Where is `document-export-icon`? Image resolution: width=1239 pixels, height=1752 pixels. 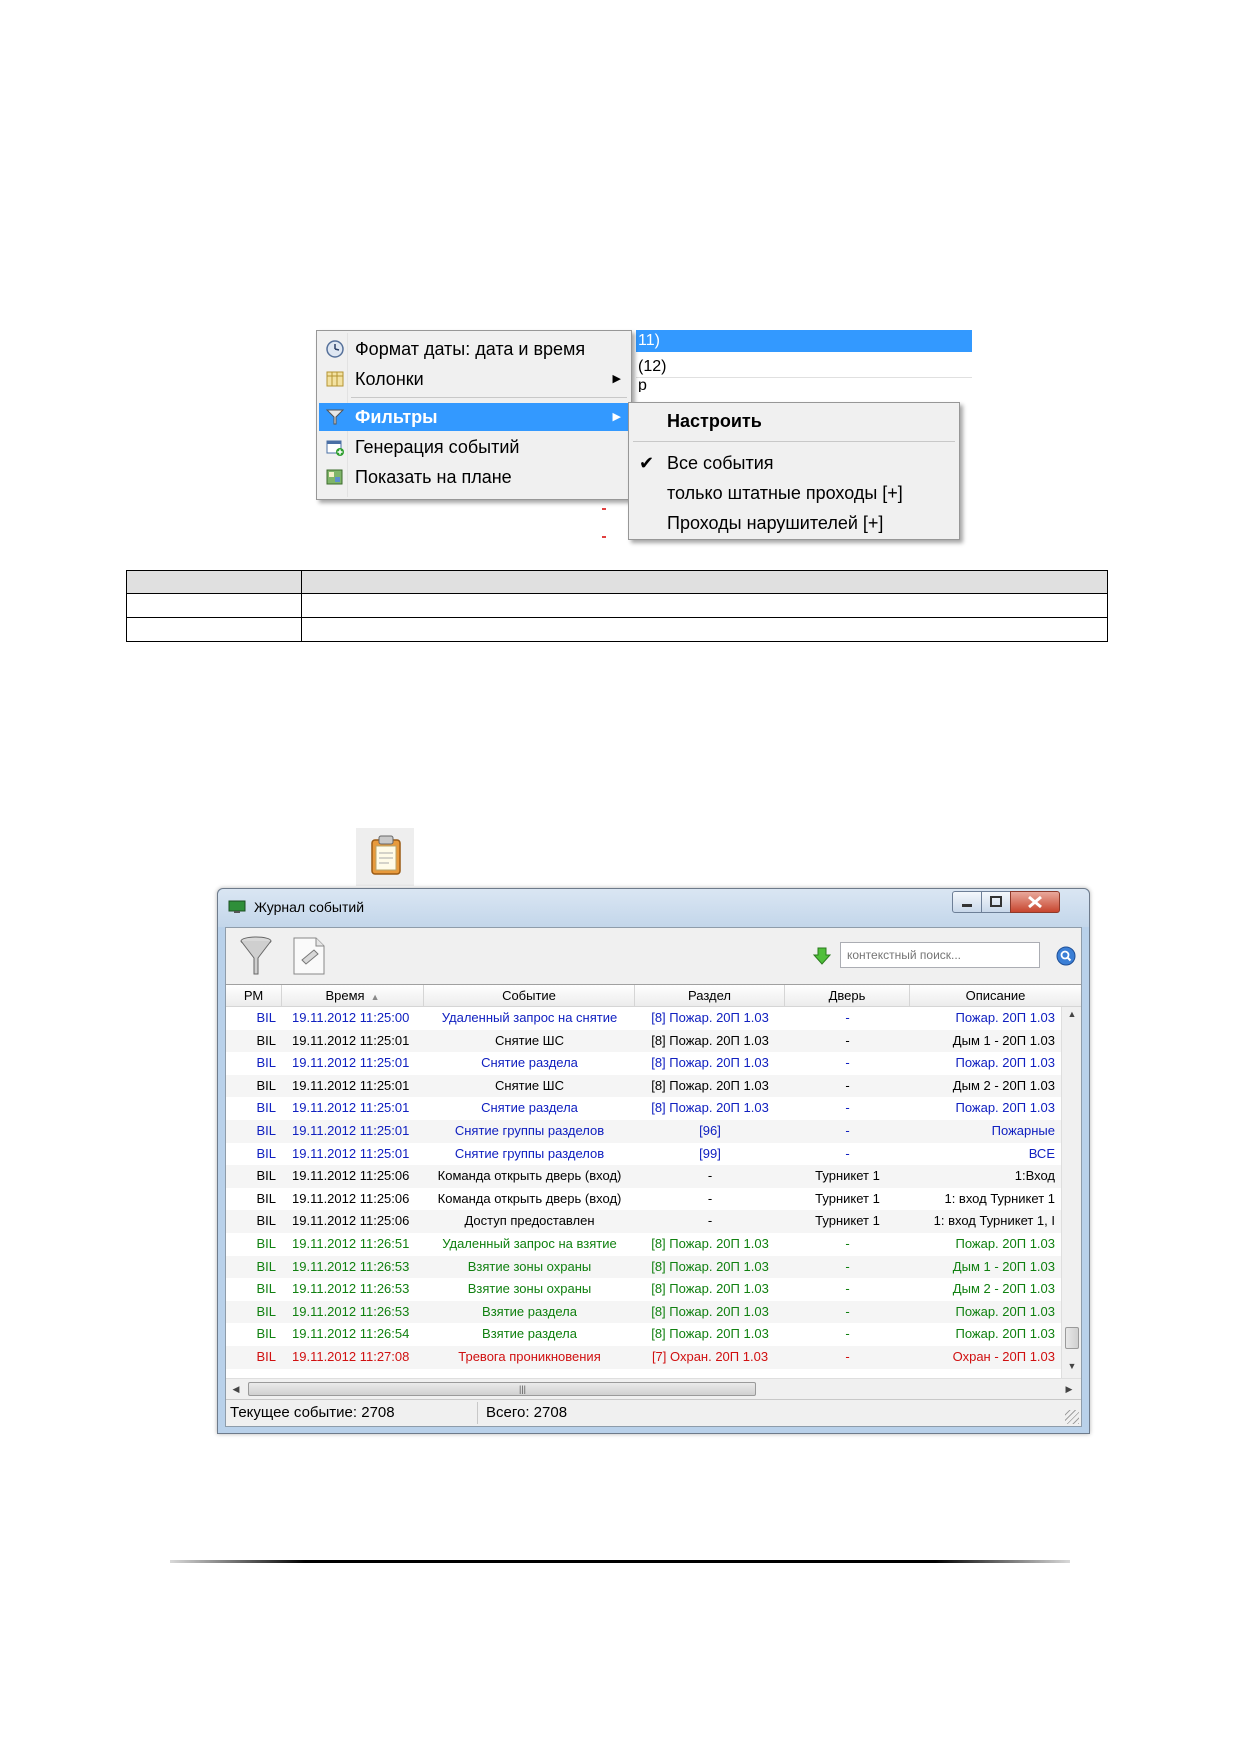 document-export-icon is located at coordinates (310, 956).